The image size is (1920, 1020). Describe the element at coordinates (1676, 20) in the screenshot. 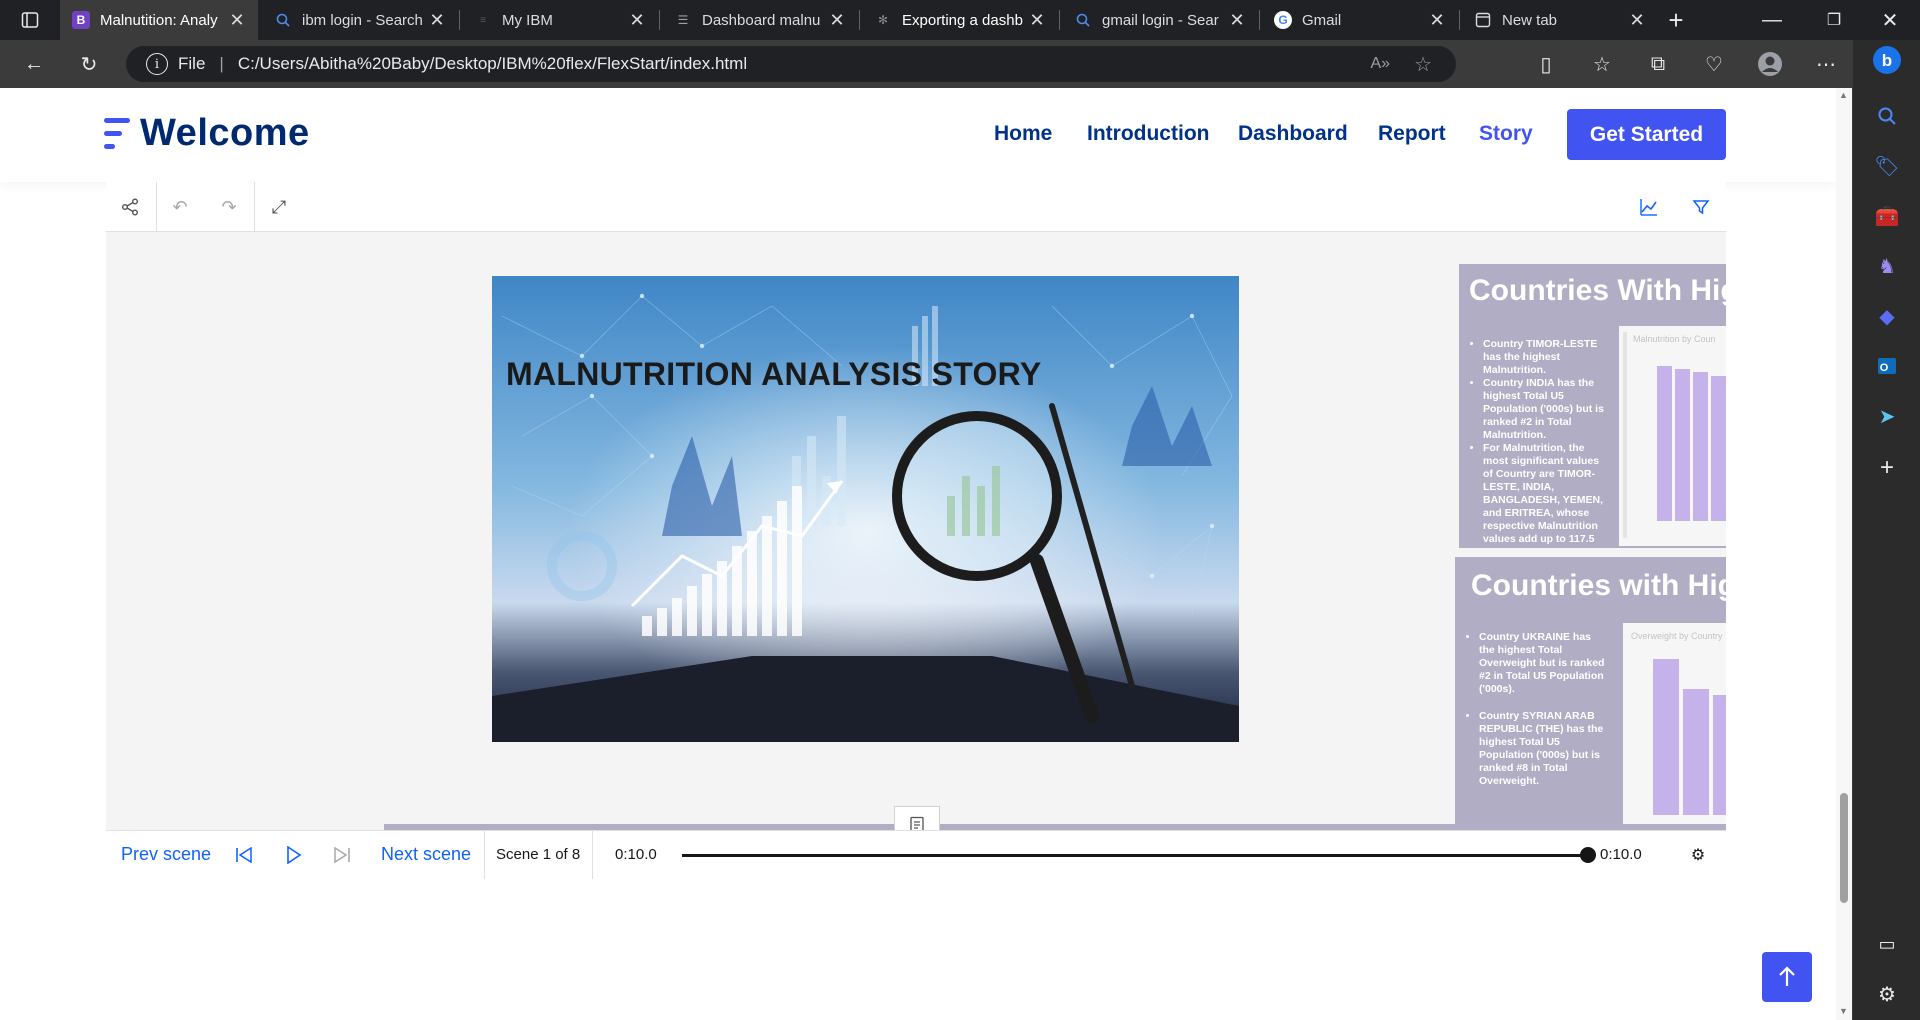

I see `new-tab-plus-icon: +` at that location.